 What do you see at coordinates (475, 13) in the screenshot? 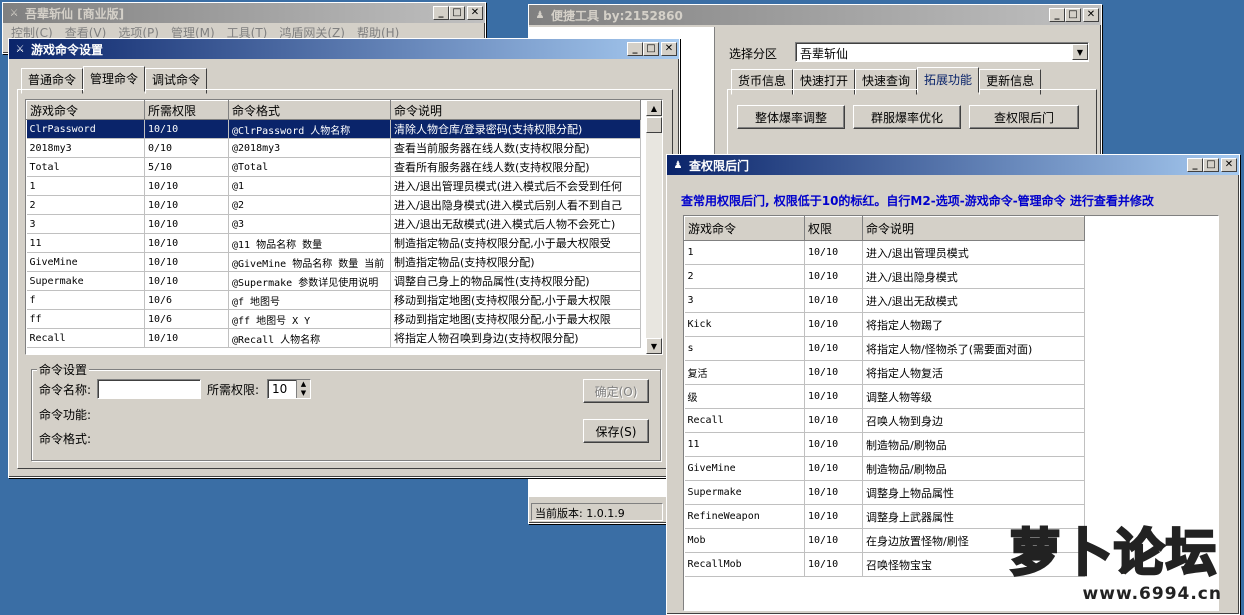
I see `close-button: ✕` at bounding box center [475, 13].